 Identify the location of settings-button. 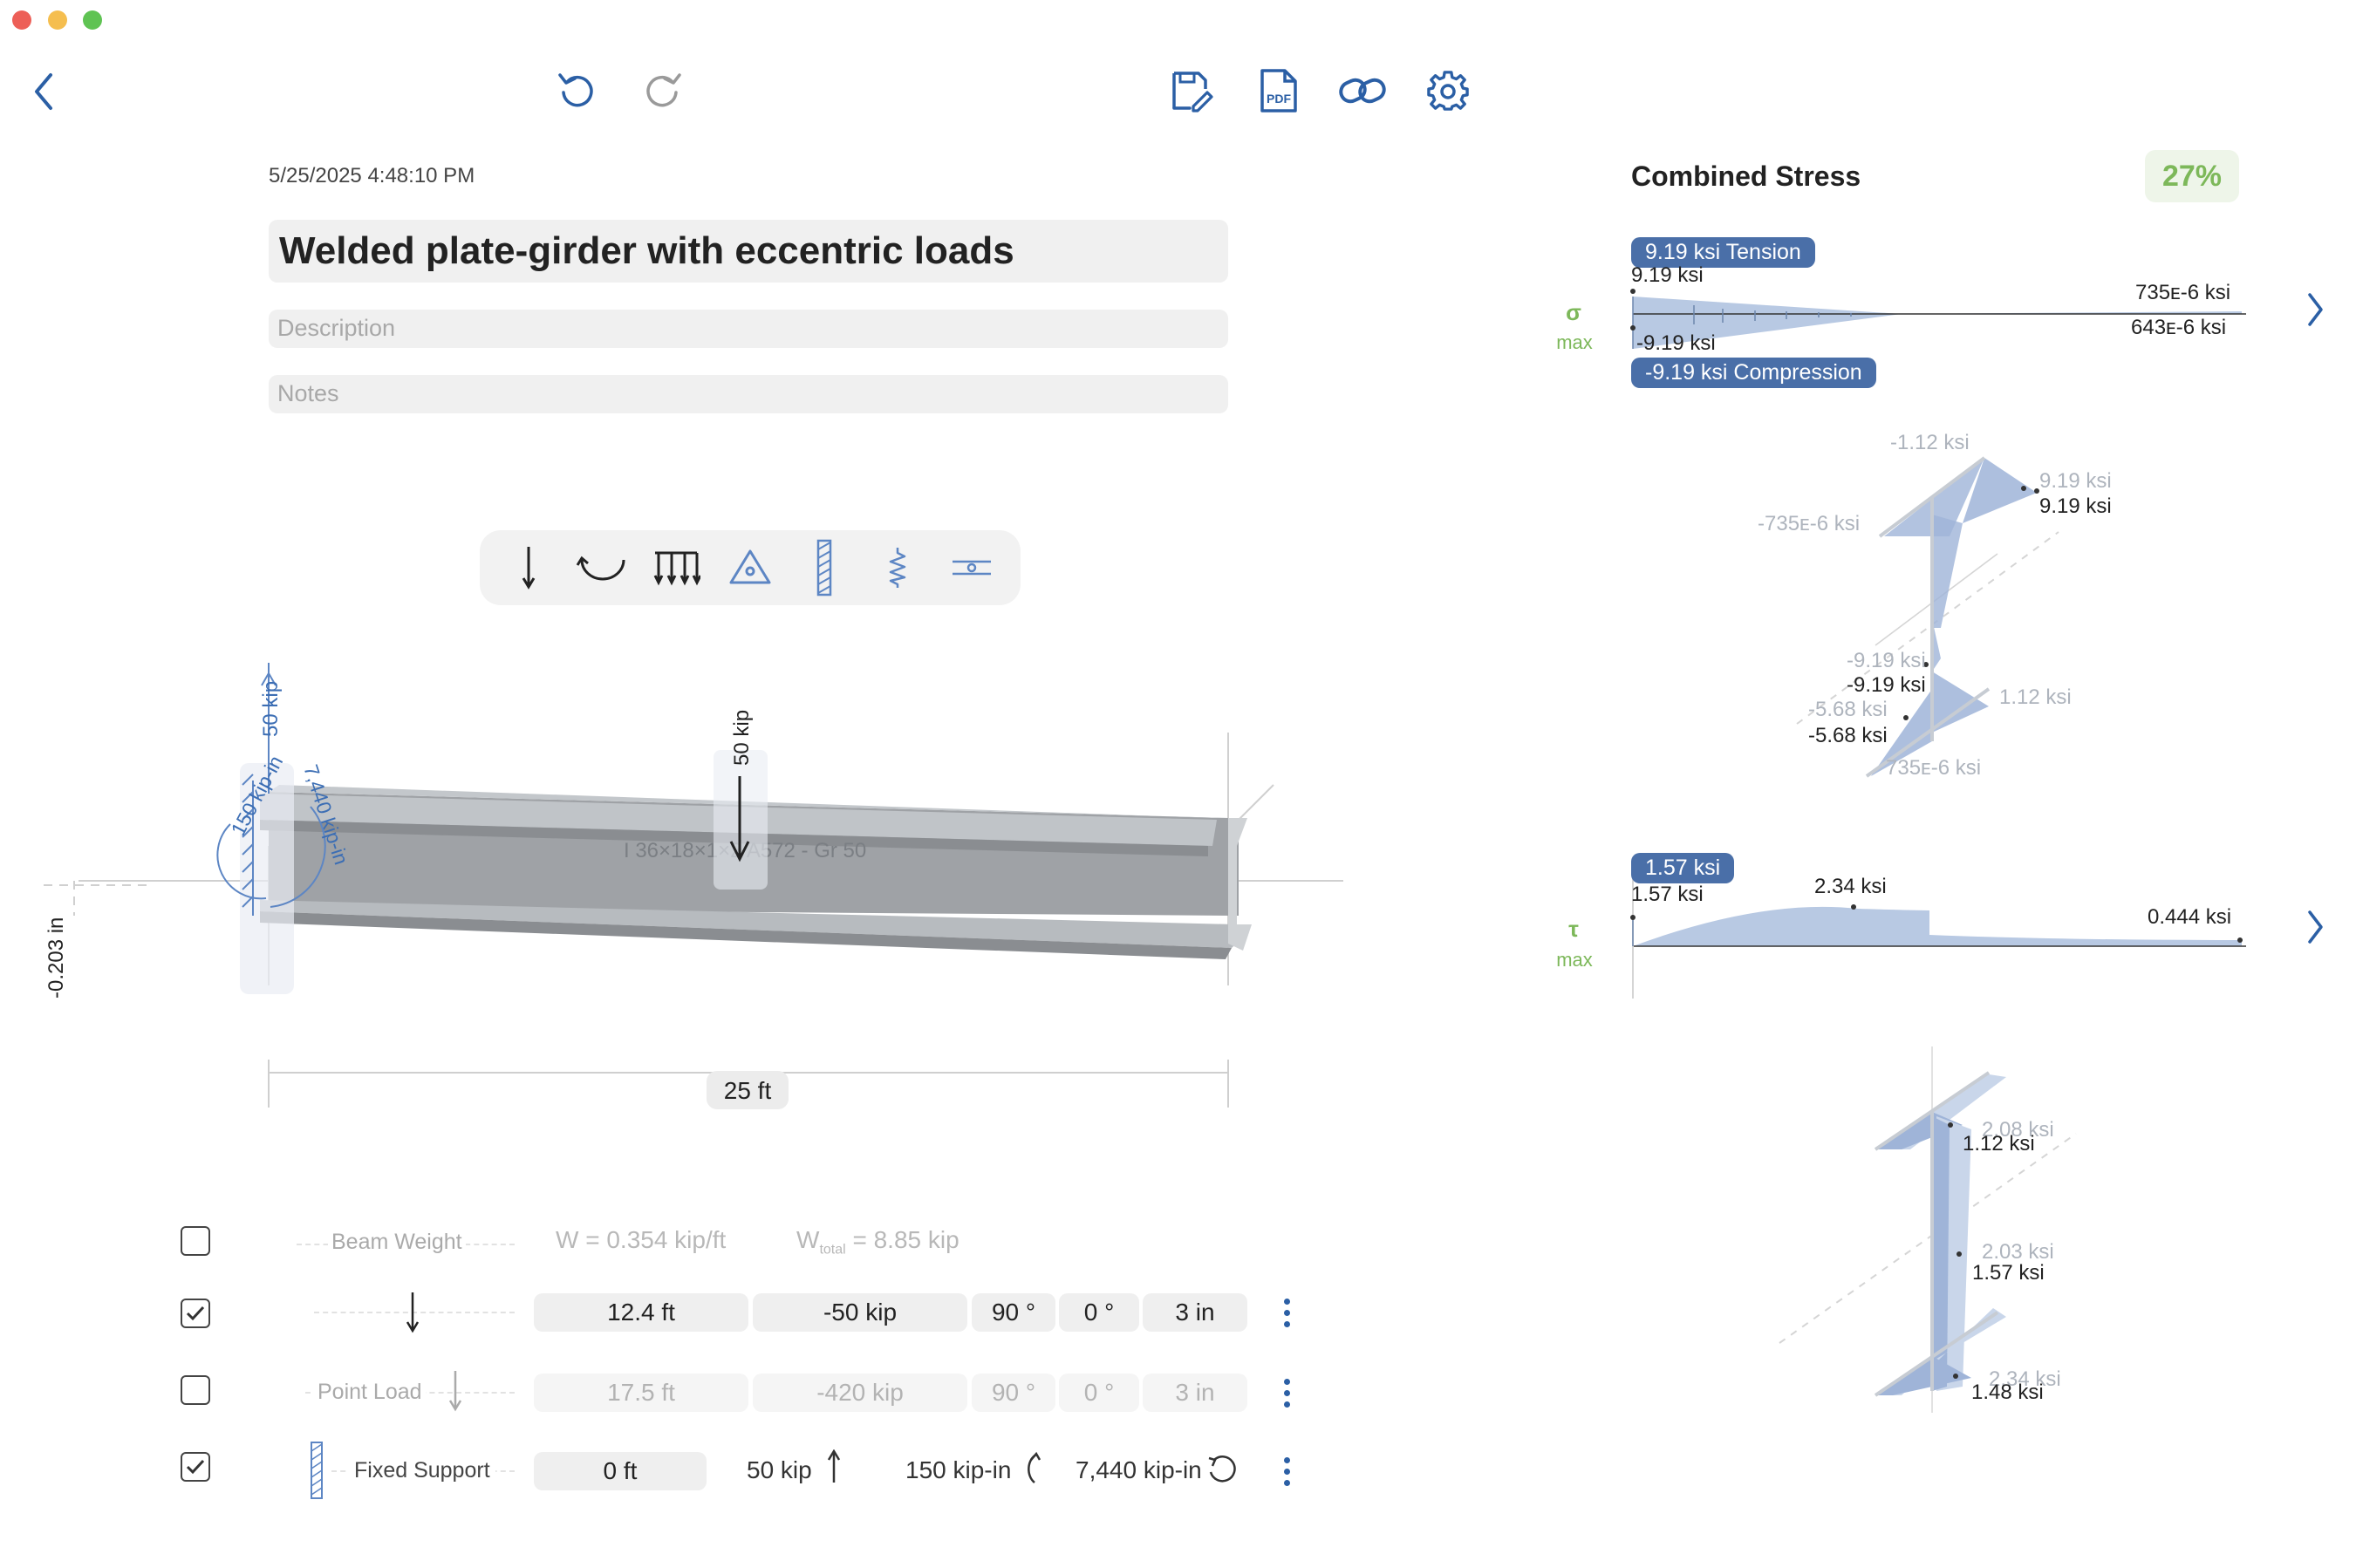
(1448, 90).